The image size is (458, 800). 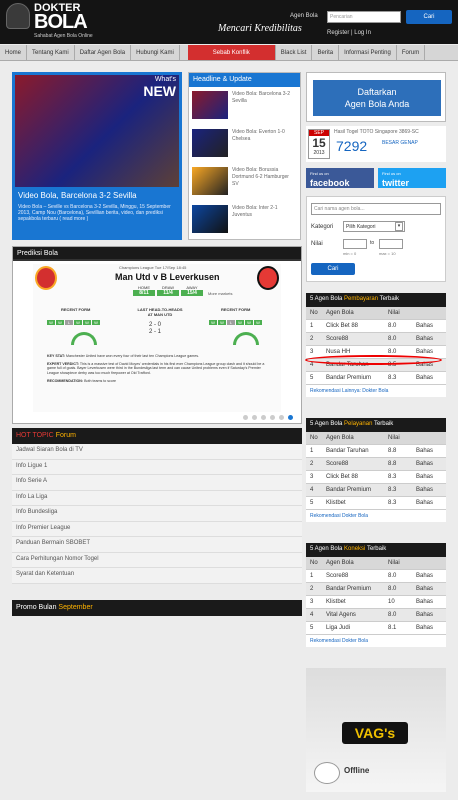 What do you see at coordinates (157, 529) in the screenshot?
I see `forum-item: Info Premier League` at bounding box center [157, 529].